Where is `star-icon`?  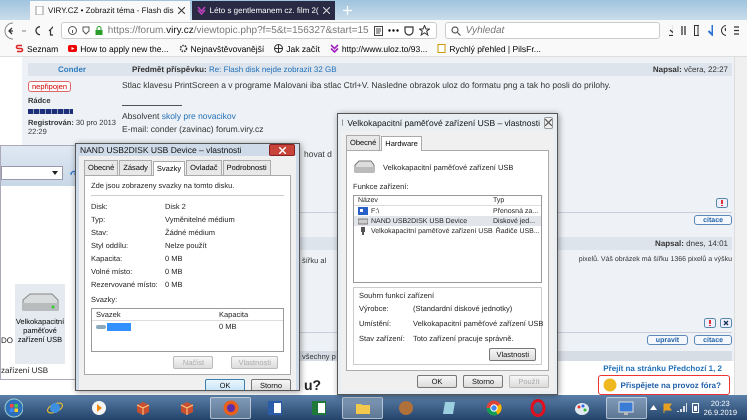 star-icon is located at coordinates (424, 30).